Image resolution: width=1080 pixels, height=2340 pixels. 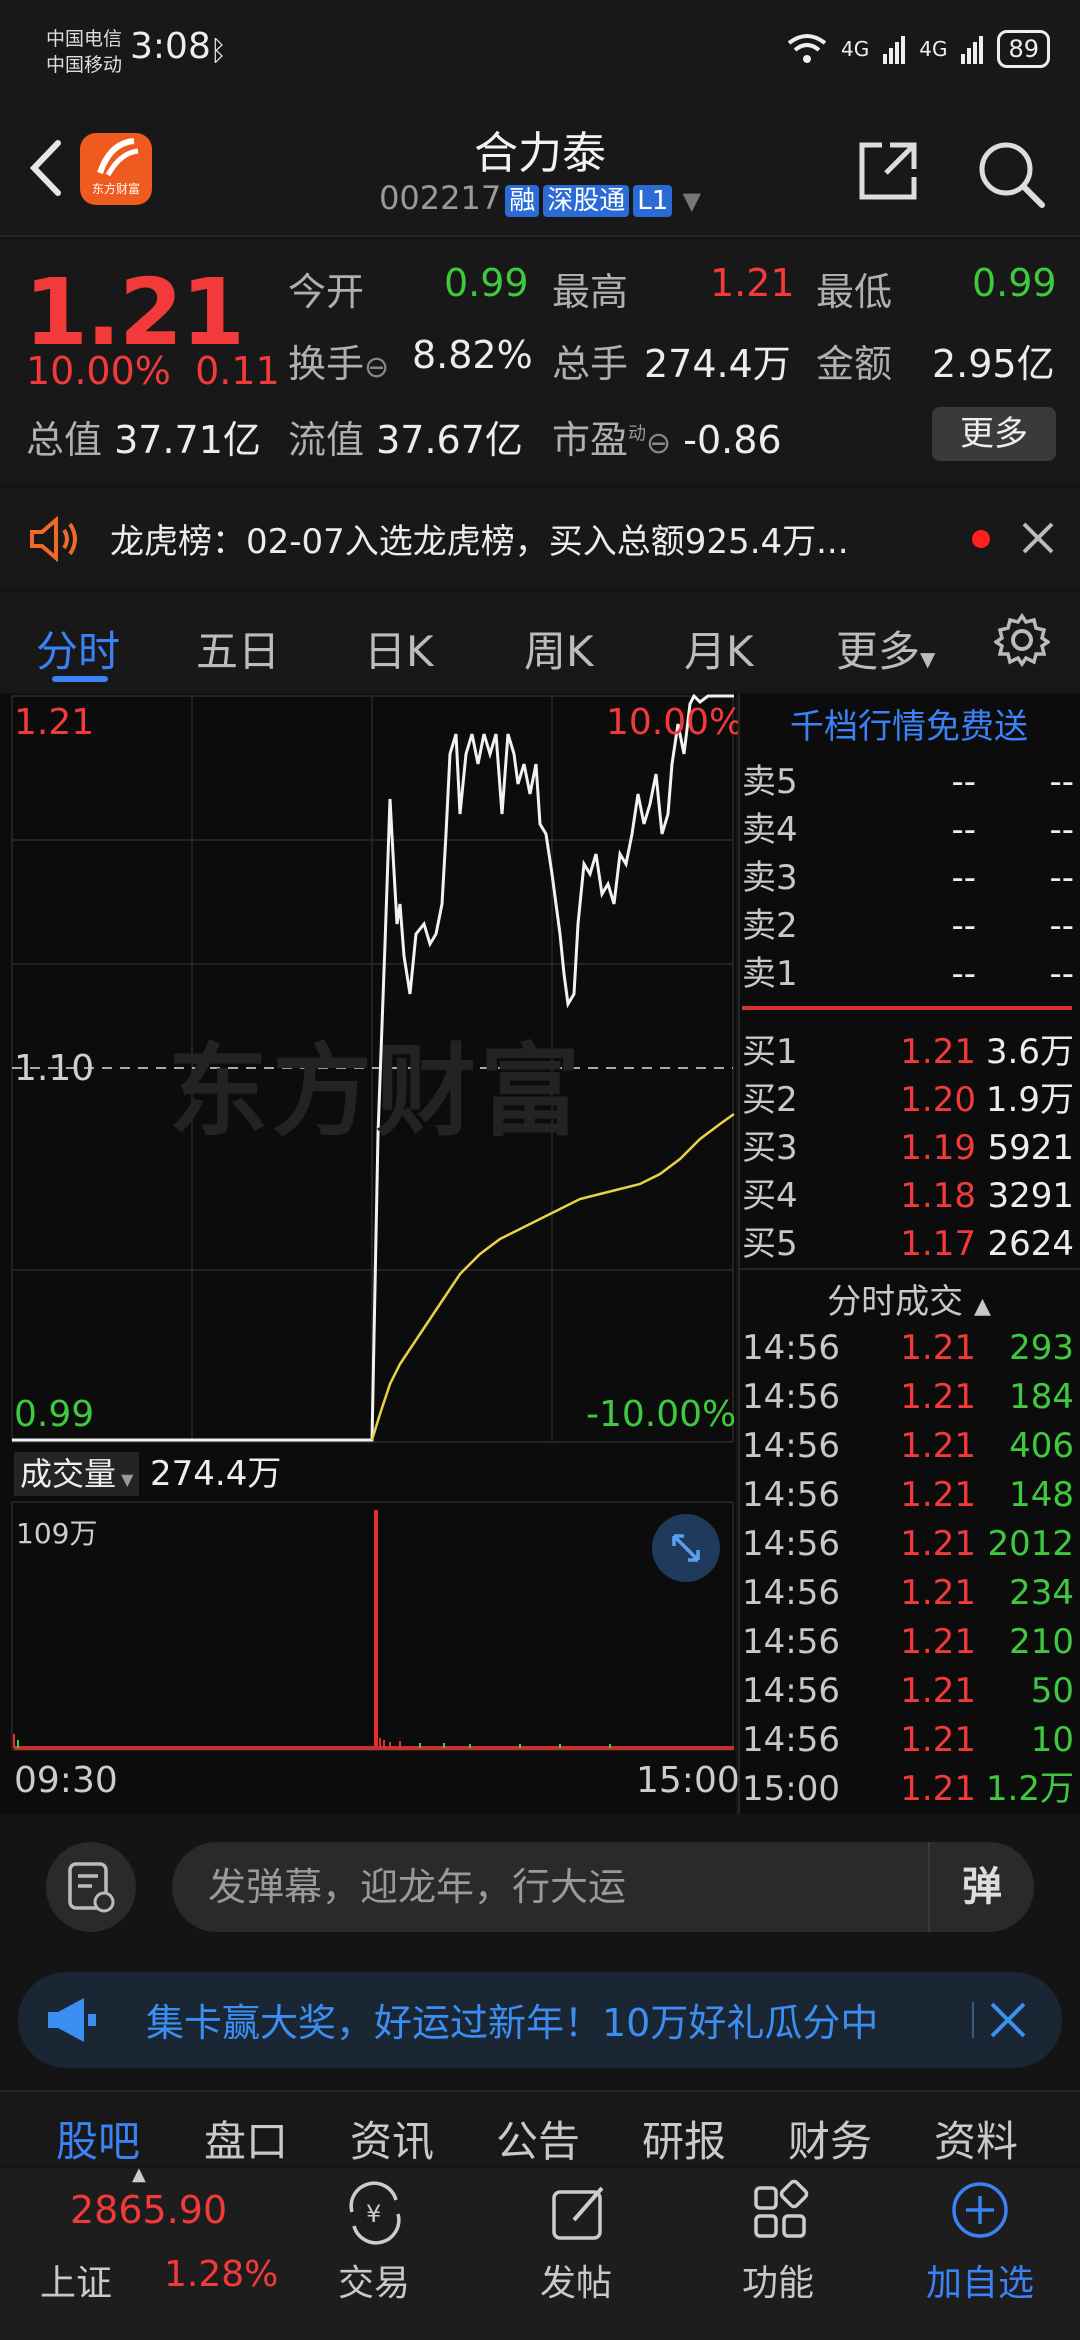 I want to click on tick-row: 14:56 1.21 50, so click(x=909, y=1691).